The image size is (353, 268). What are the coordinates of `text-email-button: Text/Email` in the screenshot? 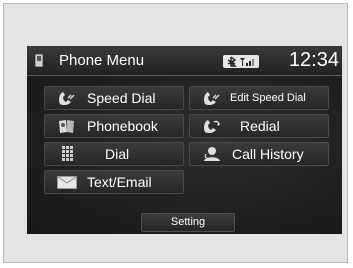 It's located at (114, 182).